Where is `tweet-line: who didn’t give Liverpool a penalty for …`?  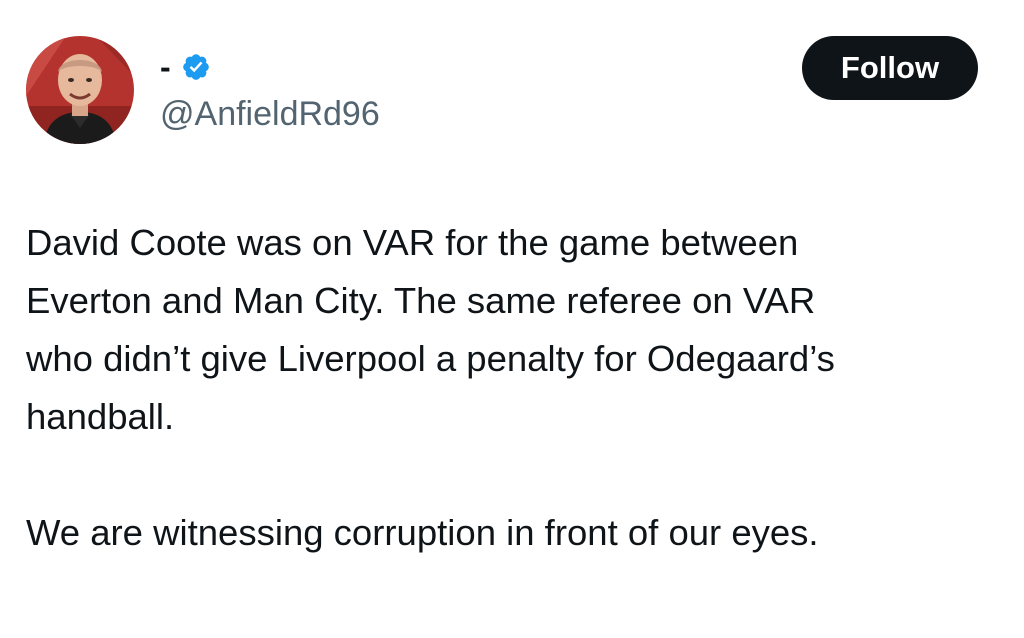 tweet-line: who didn’t give Liverpool a penalty for … is located at coordinates (430, 358).